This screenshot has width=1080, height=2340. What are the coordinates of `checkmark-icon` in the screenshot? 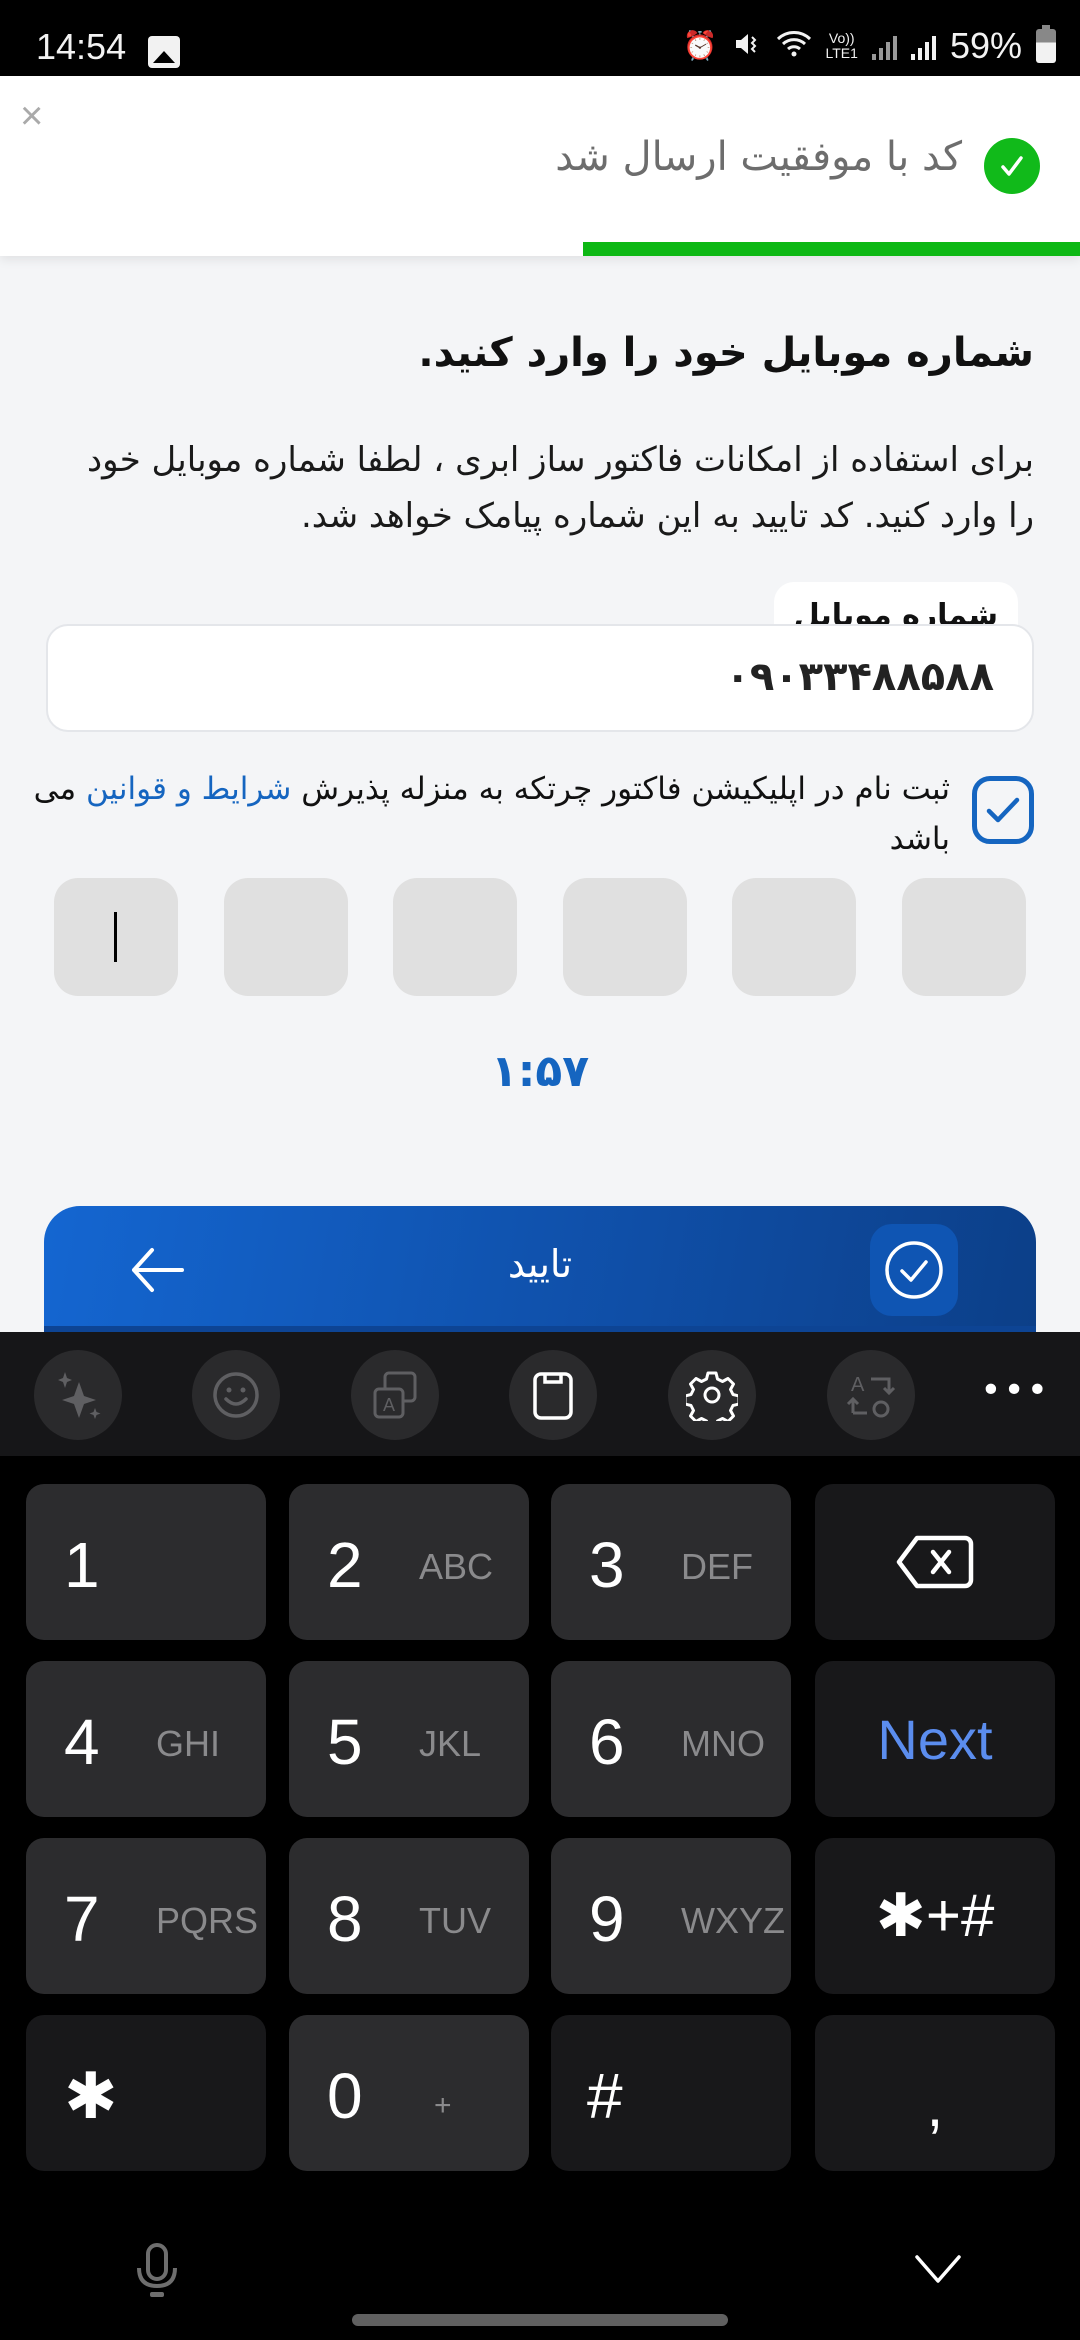 It's located at (1003, 810).